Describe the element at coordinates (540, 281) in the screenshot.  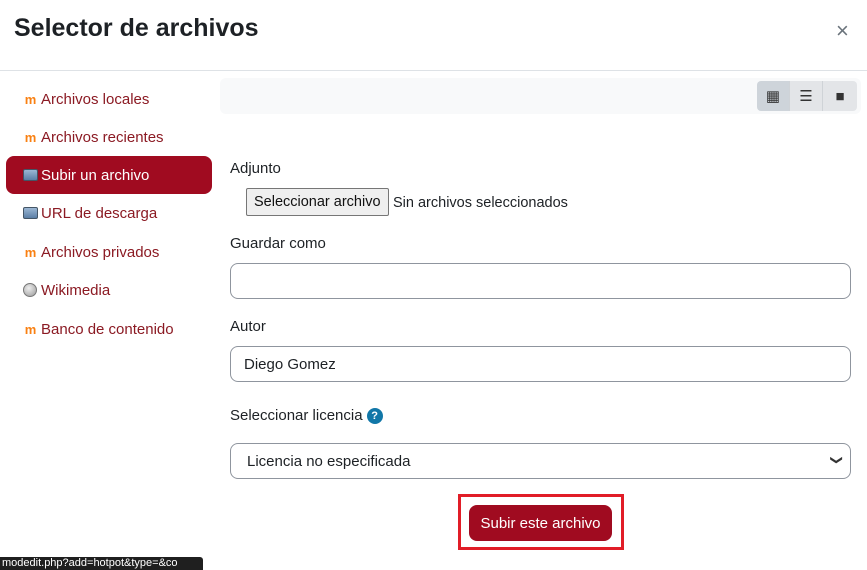
I see `save-as-input` at that location.